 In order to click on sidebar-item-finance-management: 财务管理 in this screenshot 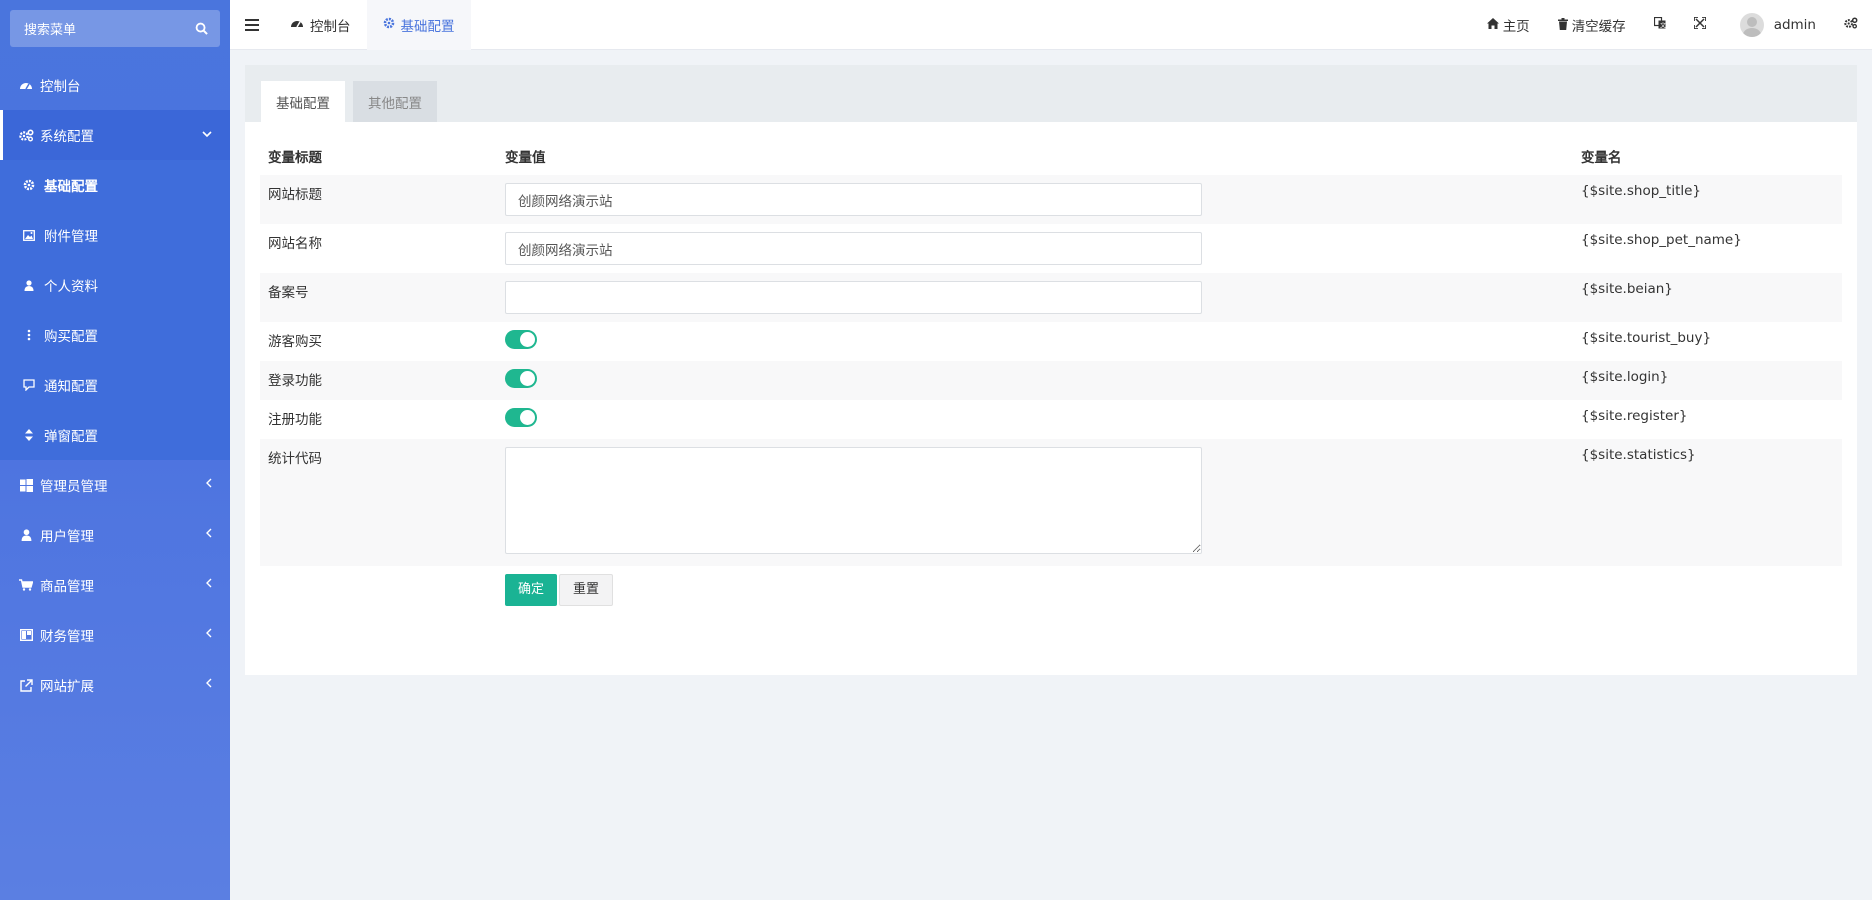, I will do `click(115, 635)`.